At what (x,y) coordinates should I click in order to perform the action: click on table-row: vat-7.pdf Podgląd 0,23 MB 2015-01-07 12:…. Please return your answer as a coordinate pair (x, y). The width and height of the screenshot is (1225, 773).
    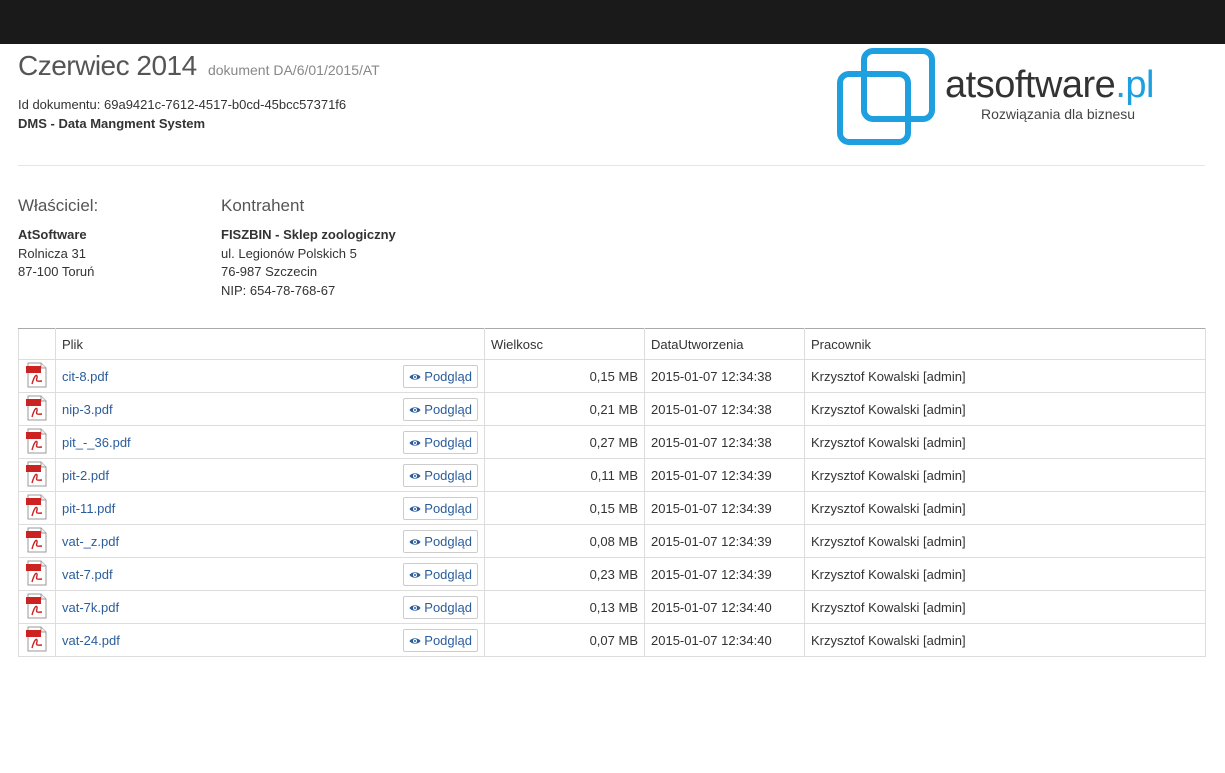
    Looking at the image, I should click on (612, 574).